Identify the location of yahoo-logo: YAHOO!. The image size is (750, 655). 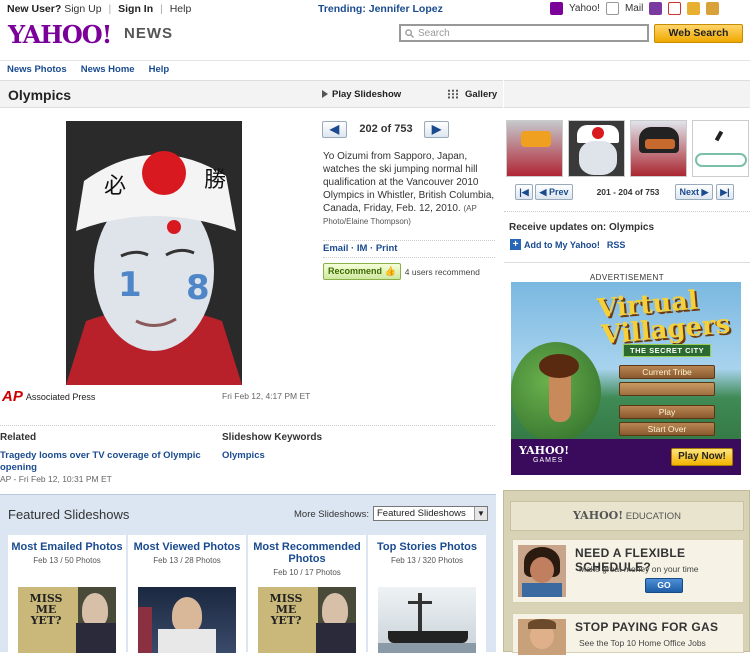
(60, 34).